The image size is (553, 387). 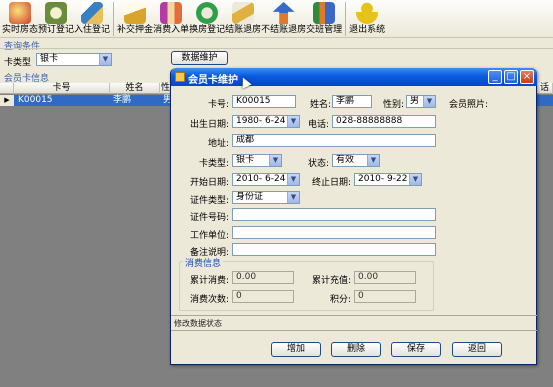 What do you see at coordinates (266, 179) in the screenshot?
I see `start-date-picker: 2010- 6-24 ▼` at bounding box center [266, 179].